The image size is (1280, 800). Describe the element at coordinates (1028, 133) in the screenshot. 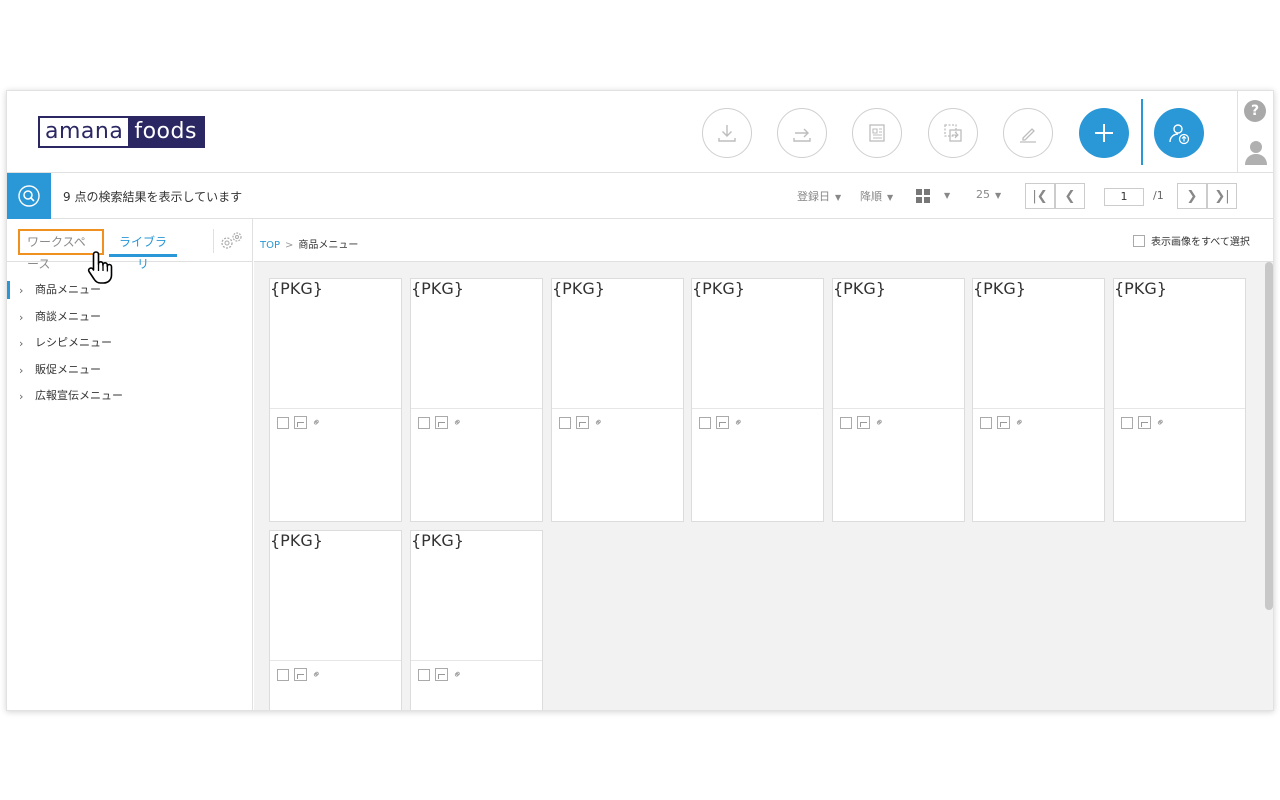

I see `edit-button` at that location.